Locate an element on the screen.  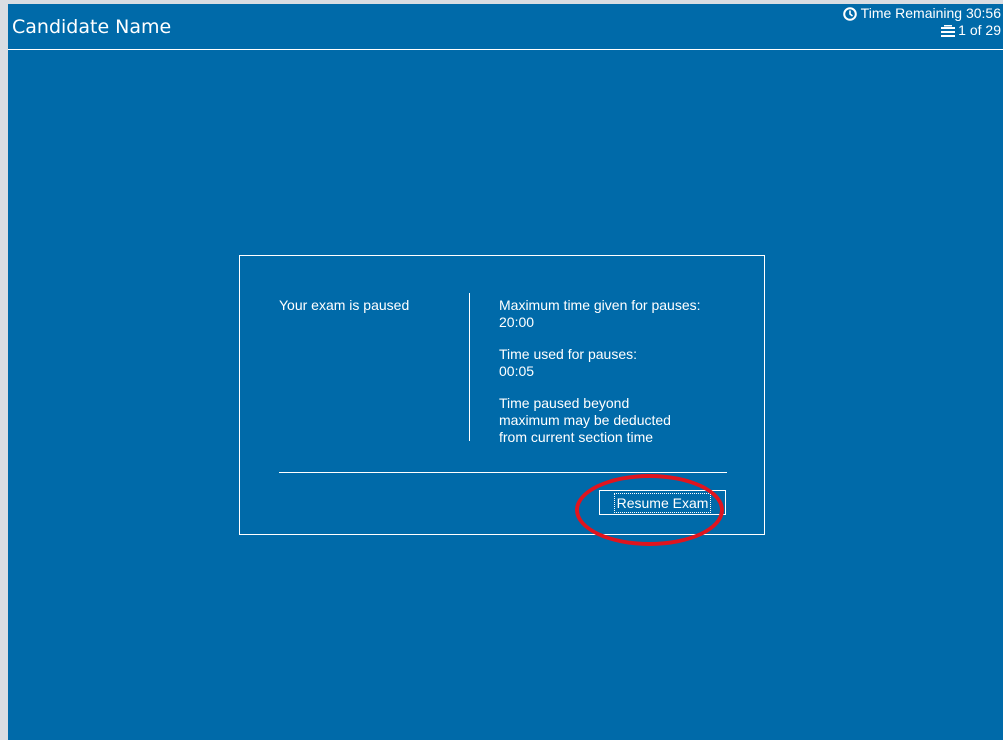
max-pause-value: 20:00 is located at coordinates (517, 322).